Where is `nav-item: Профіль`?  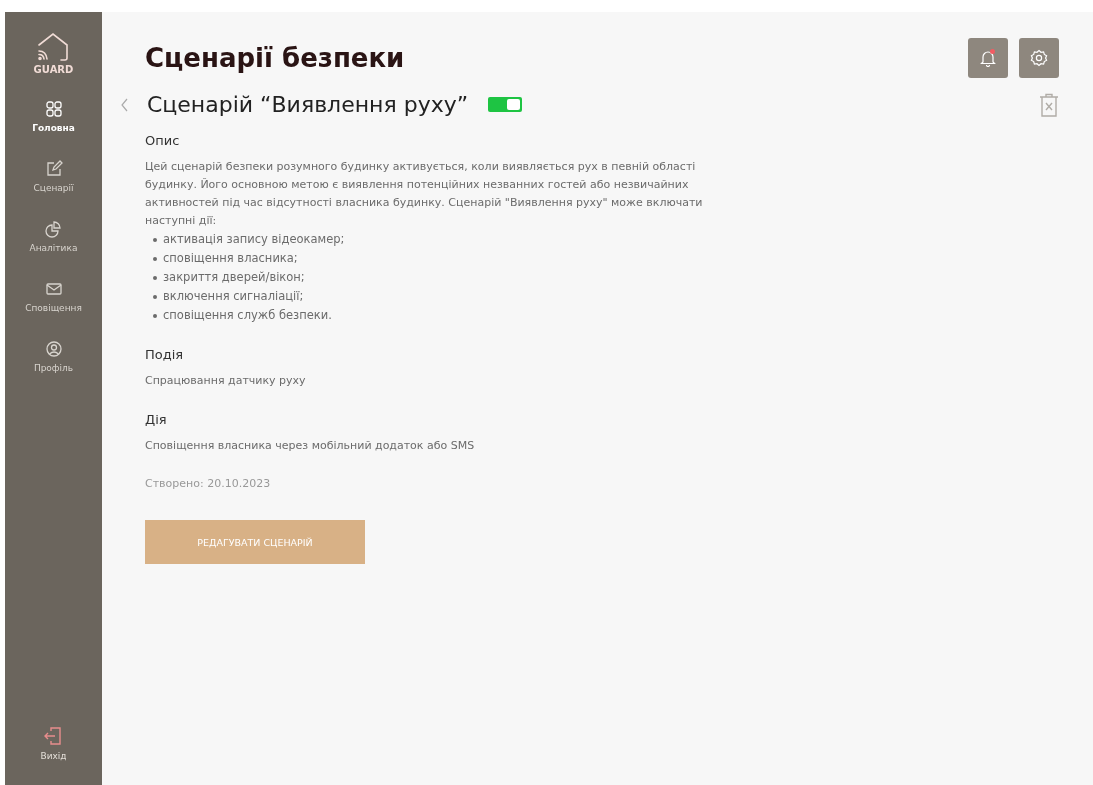
nav-item: Профіль is located at coordinates (53, 356).